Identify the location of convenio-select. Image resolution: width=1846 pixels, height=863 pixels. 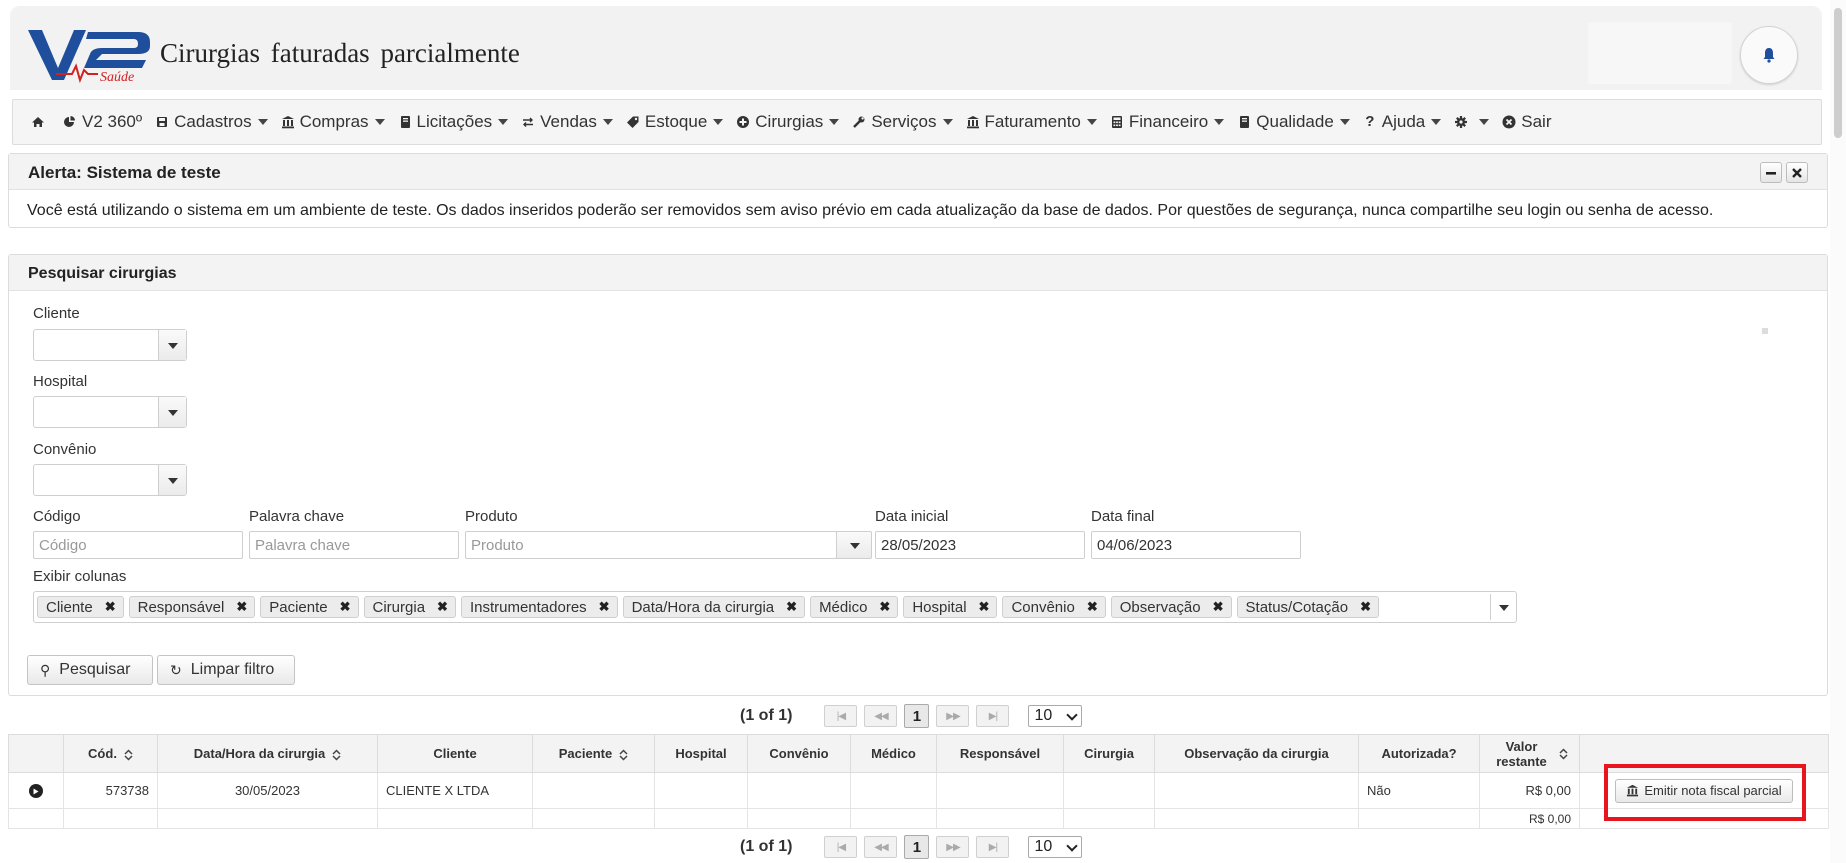
(110, 480).